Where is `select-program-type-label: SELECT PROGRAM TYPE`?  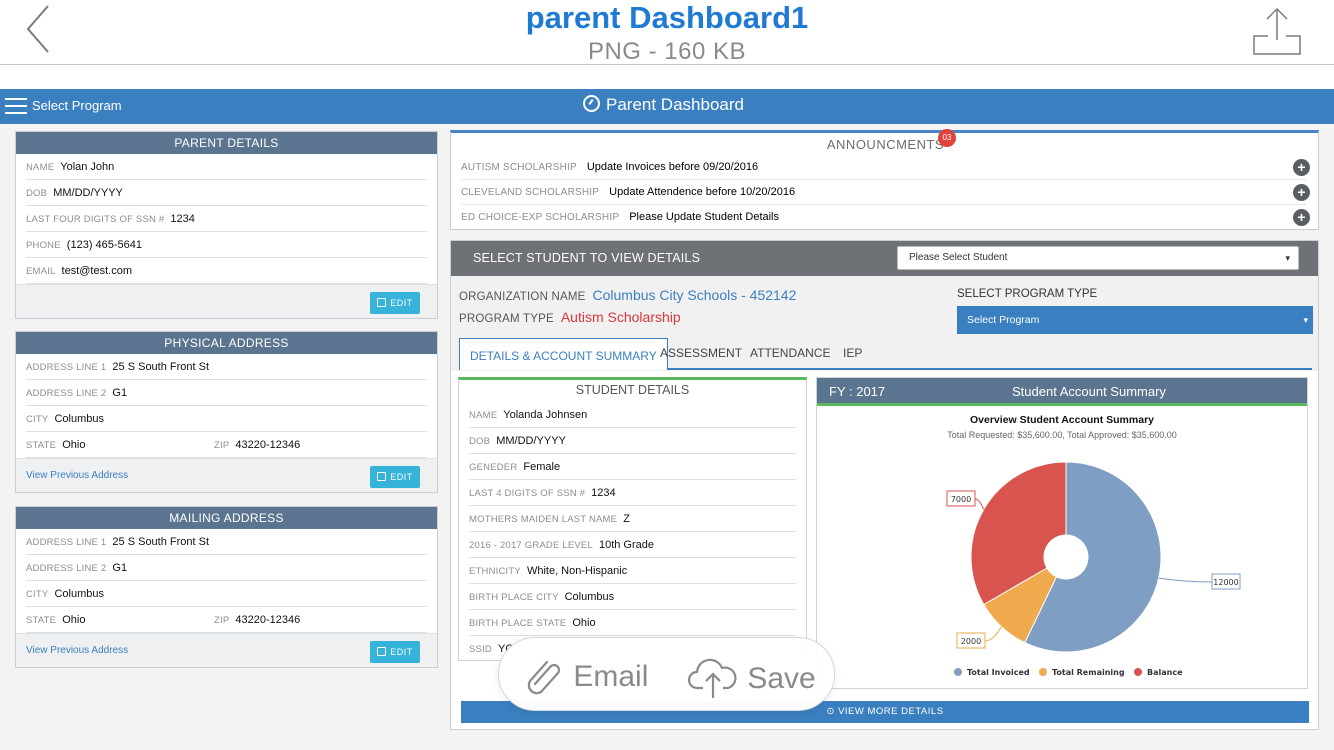 select-program-type-label: SELECT PROGRAM TYPE is located at coordinates (1027, 294).